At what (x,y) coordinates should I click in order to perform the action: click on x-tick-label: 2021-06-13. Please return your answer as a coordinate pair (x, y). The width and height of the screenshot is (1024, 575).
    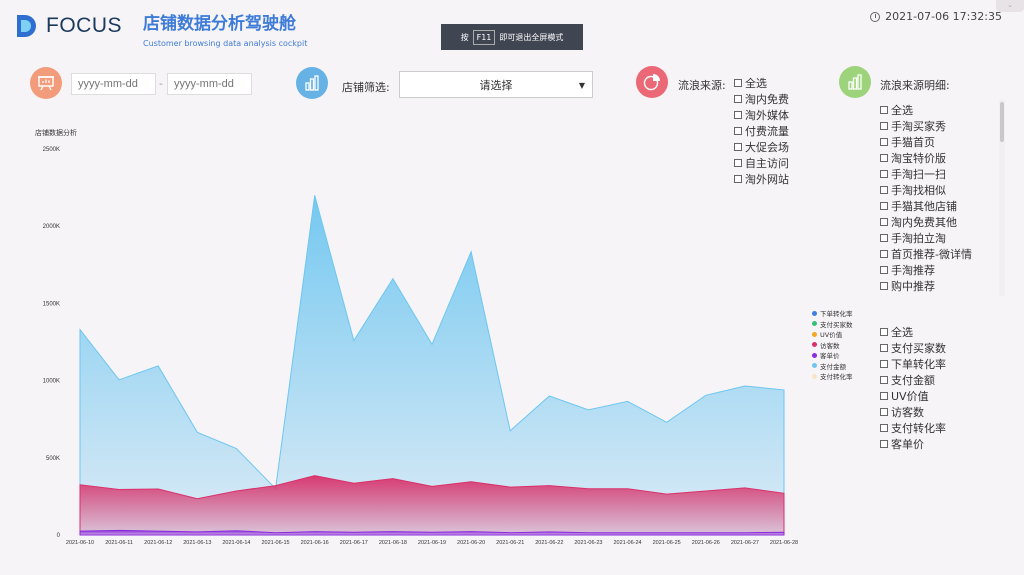
    Looking at the image, I should click on (197, 543).